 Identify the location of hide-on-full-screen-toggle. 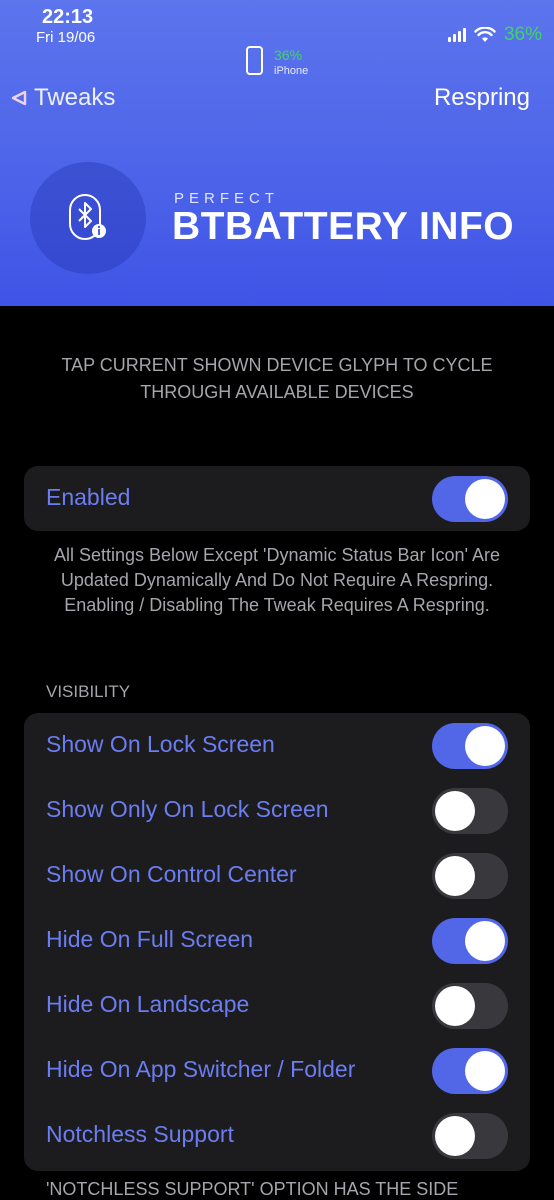
(470, 941).